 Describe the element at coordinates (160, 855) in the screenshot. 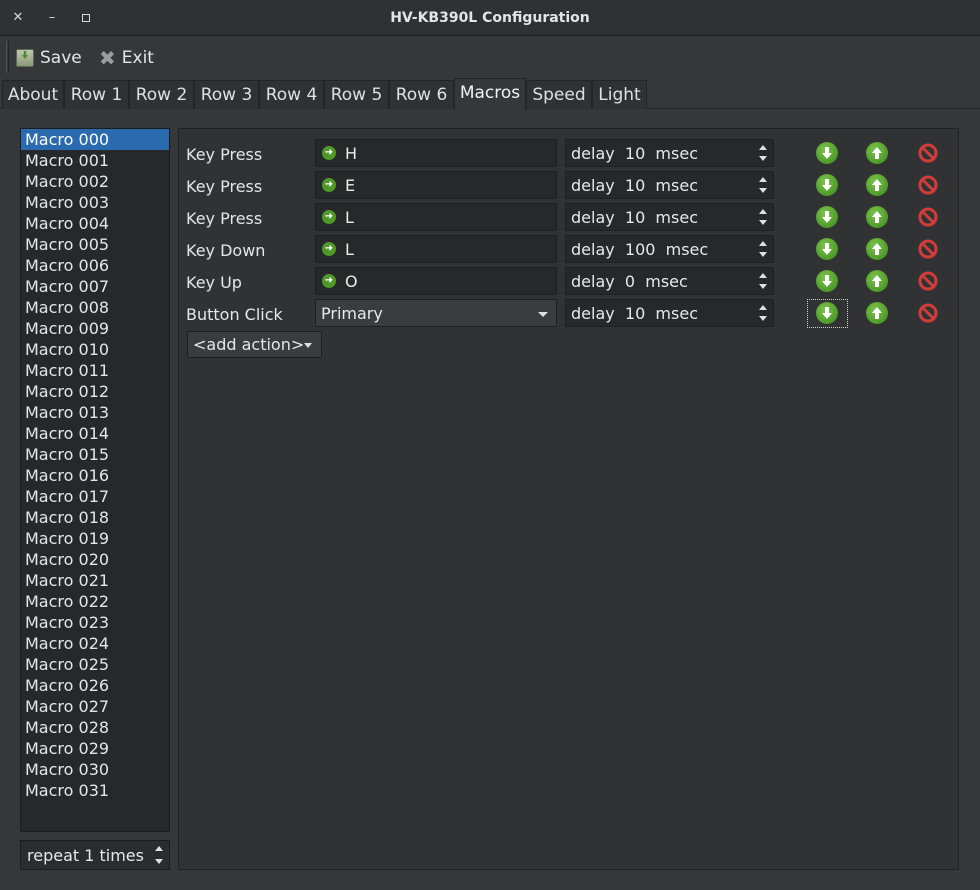

I see `repeat-spin-buttons` at that location.